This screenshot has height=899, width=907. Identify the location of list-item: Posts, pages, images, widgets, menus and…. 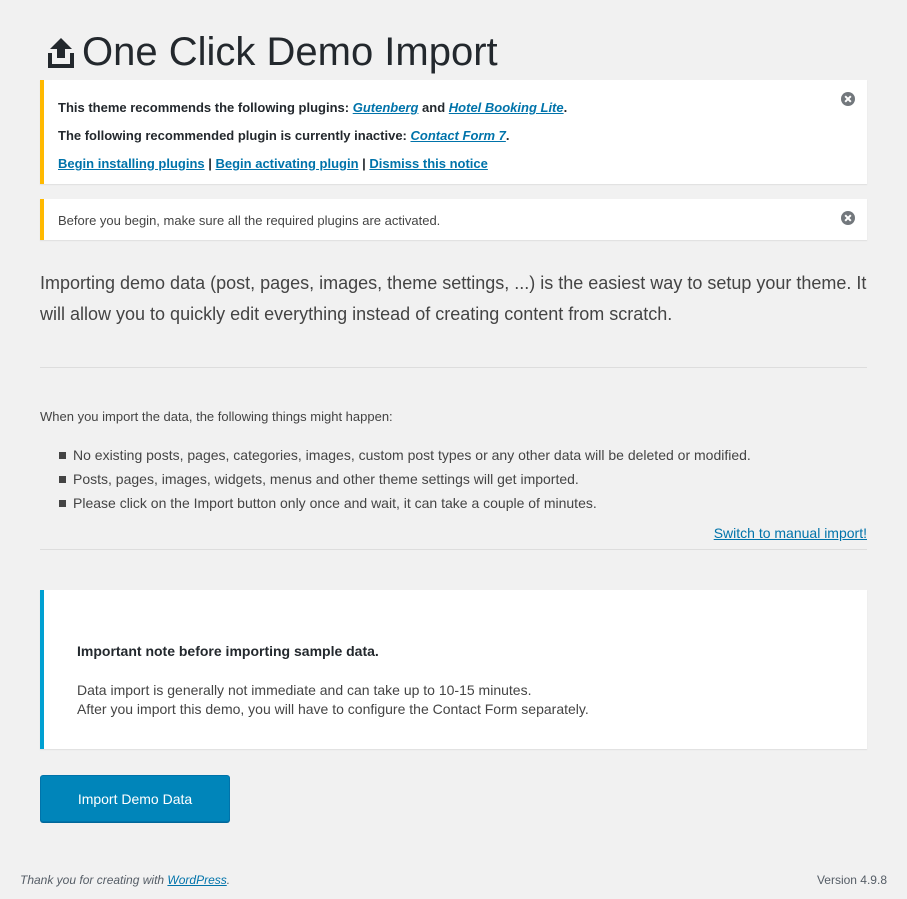
(404, 479).